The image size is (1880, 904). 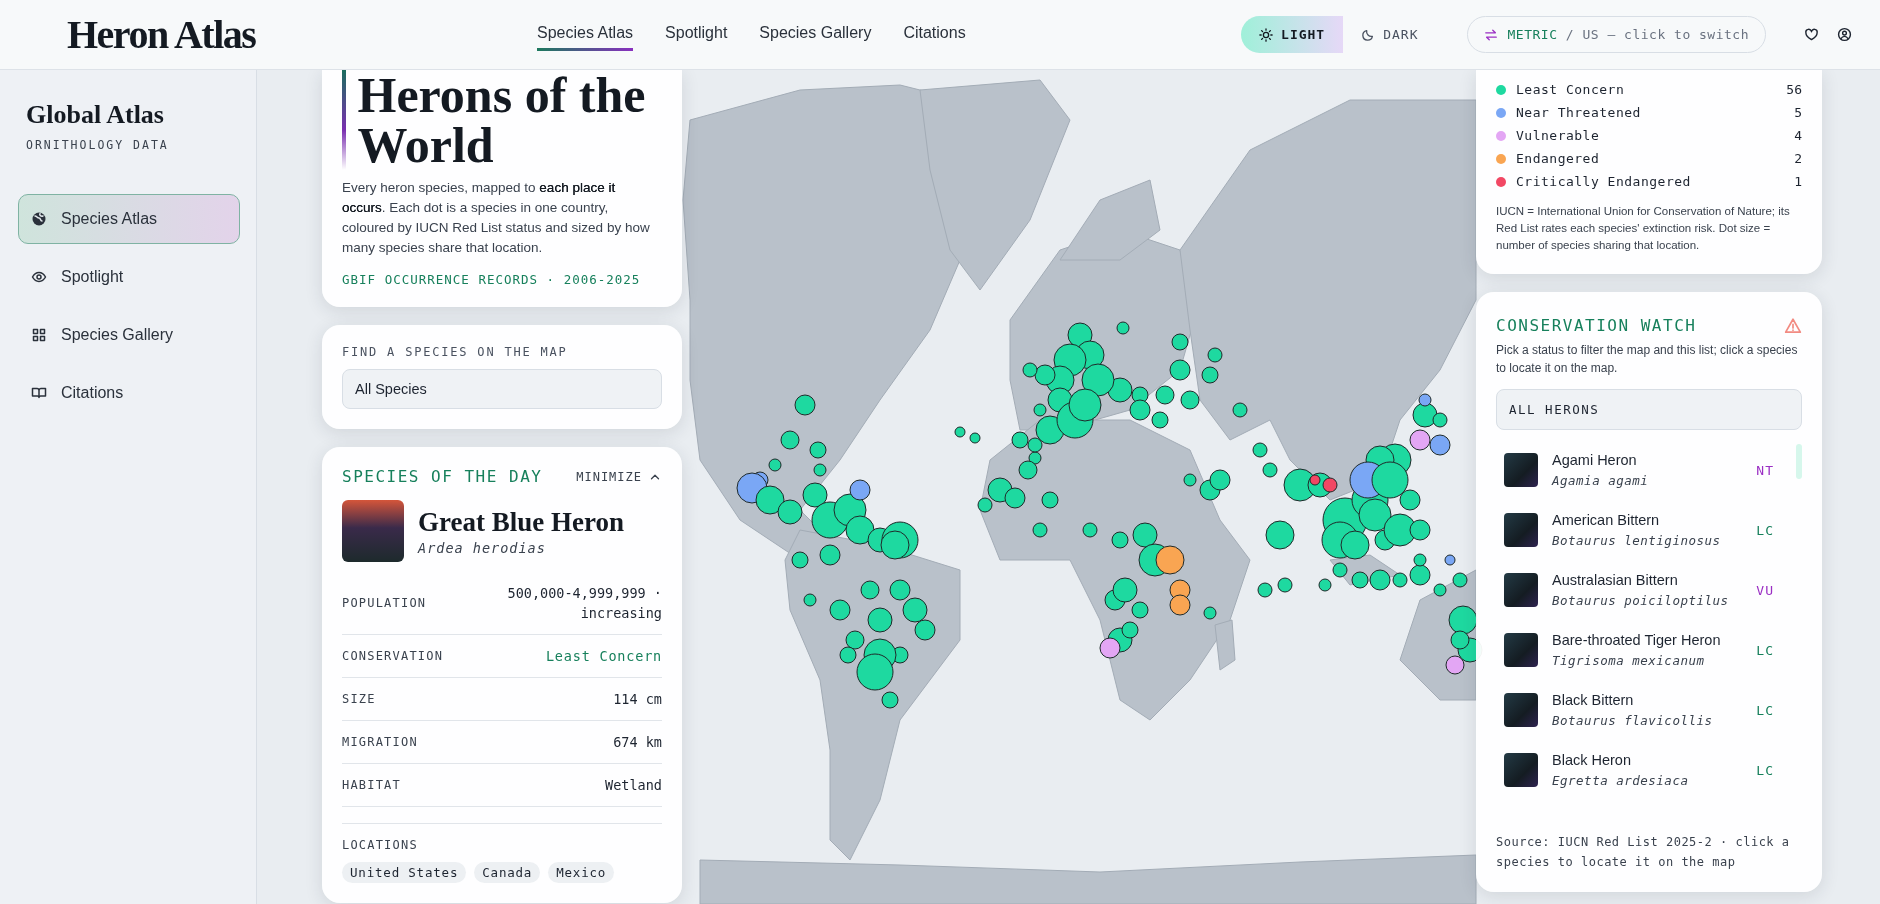 I want to click on warning-icon, so click(x=1793, y=325).